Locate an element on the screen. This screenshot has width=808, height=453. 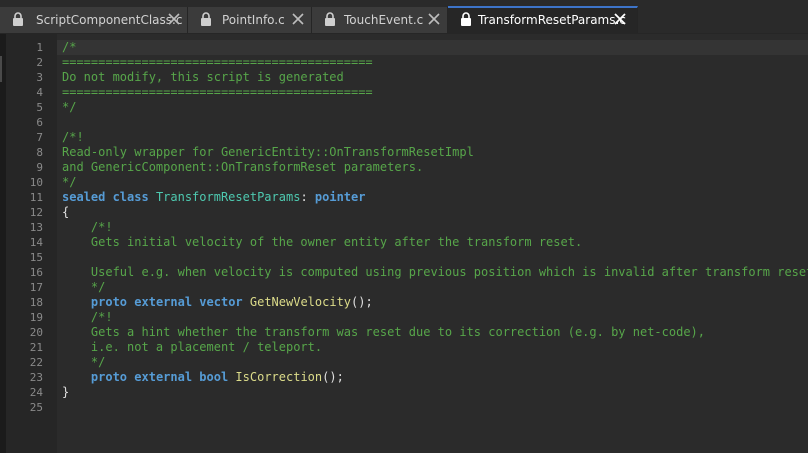
code-token: /* is located at coordinates (69, 47).